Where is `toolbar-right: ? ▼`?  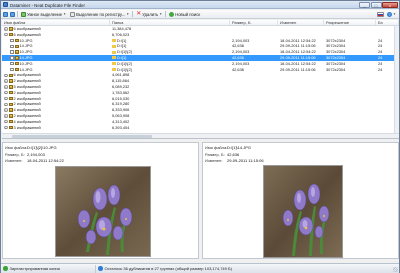 toolbar-right: ? ▼ is located at coordinates (387, 14).